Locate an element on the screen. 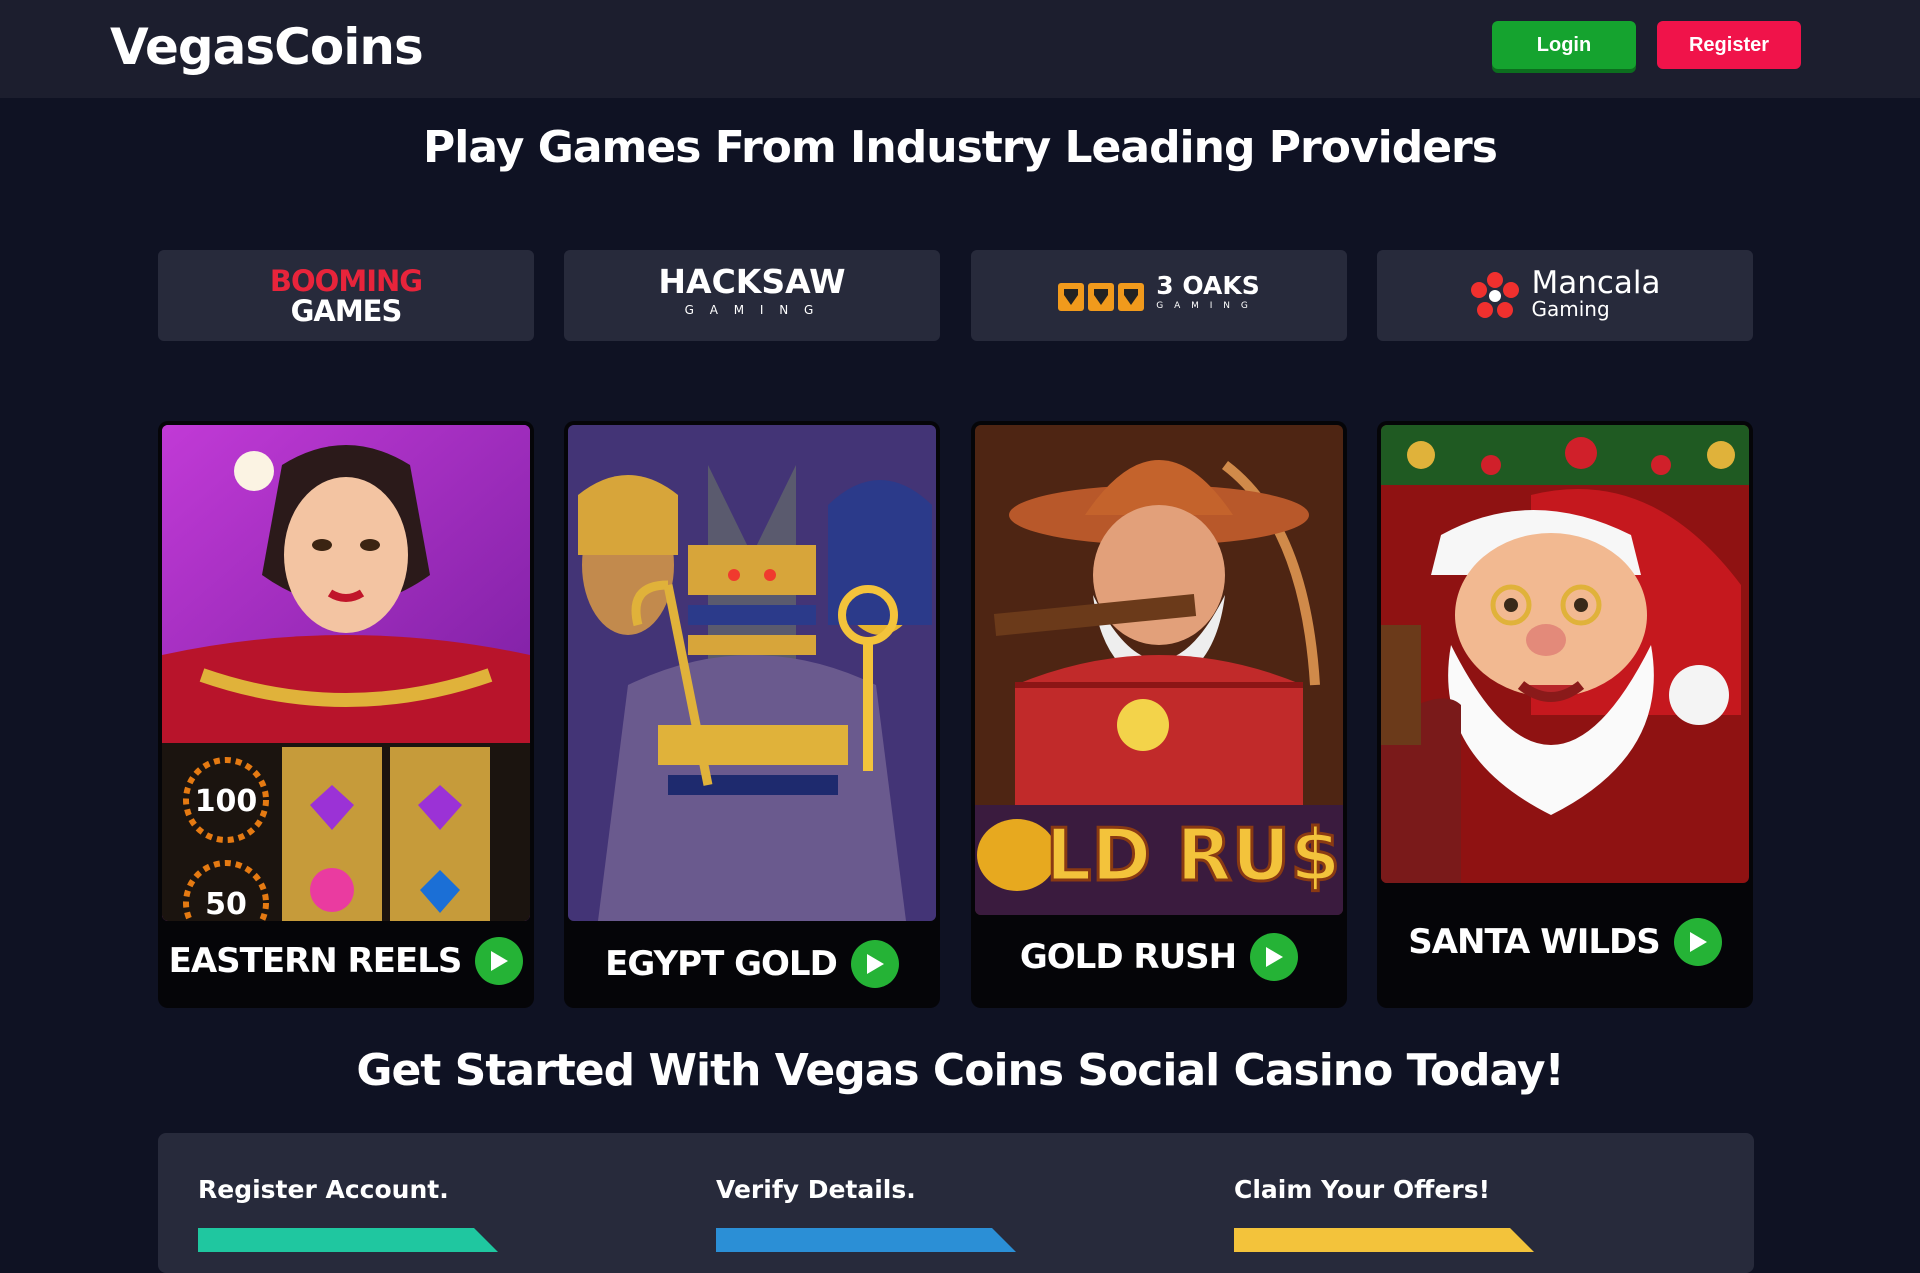  game-card-egypt-gold: EGYPT GOLD is located at coordinates (752, 714).